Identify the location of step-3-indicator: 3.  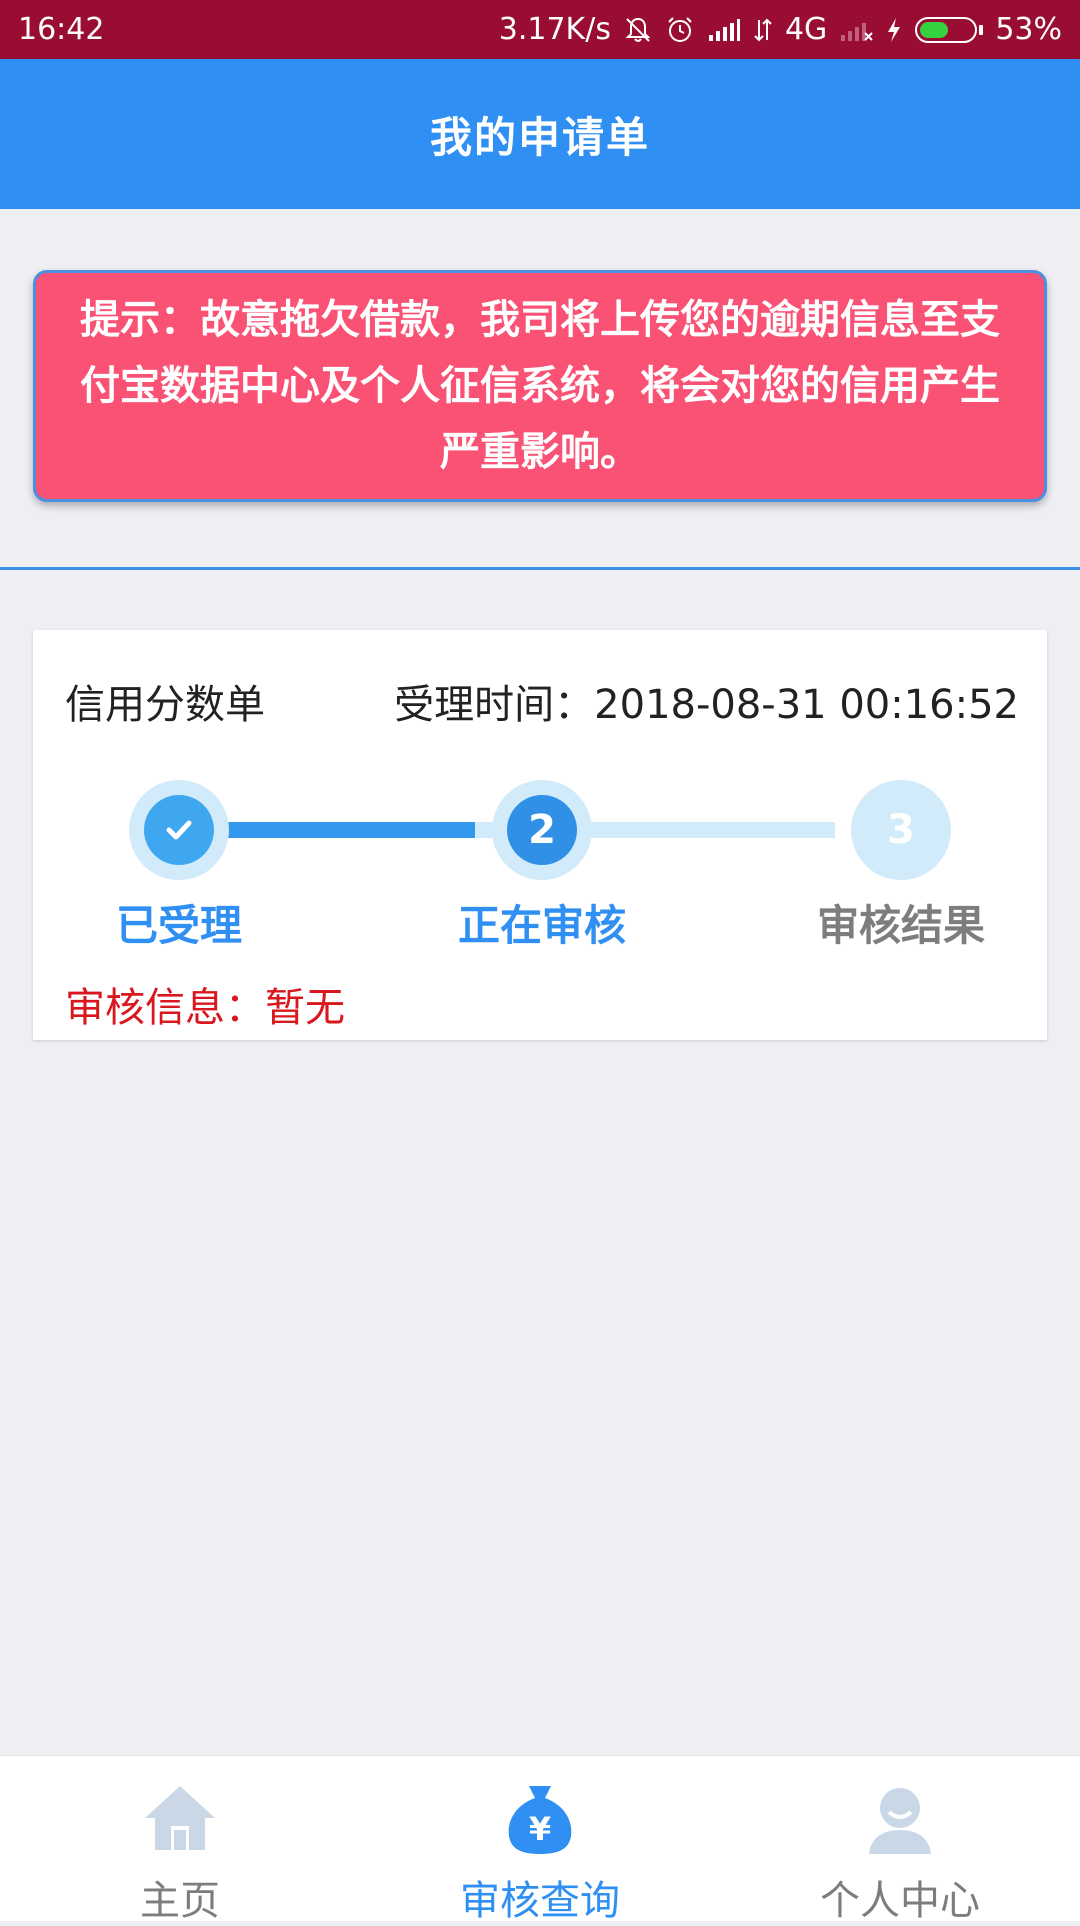
(901, 830).